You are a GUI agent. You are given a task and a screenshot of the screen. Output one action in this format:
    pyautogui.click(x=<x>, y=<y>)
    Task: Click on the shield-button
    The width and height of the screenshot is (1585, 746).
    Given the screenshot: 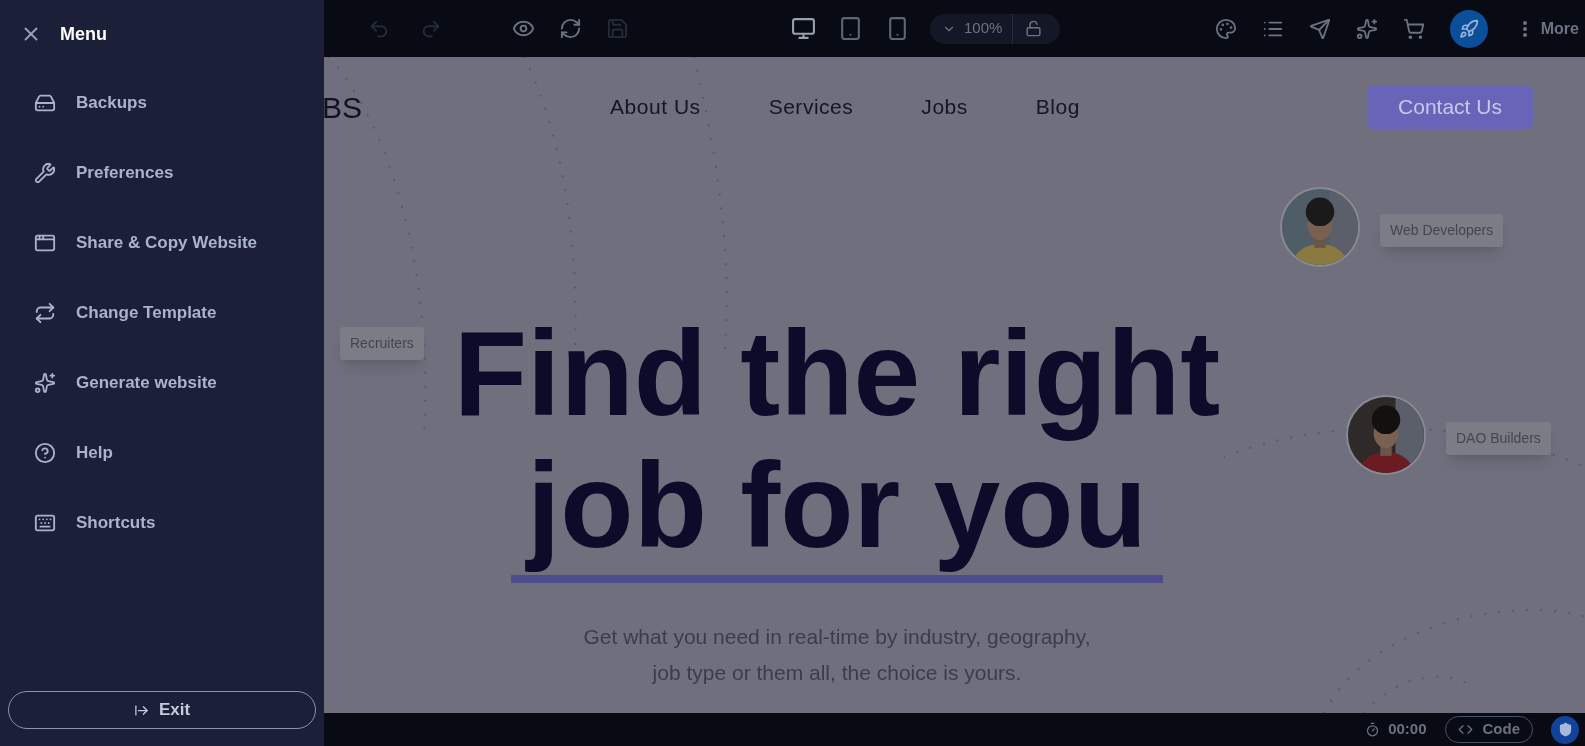 What is the action you would take?
    pyautogui.click(x=1565, y=729)
    